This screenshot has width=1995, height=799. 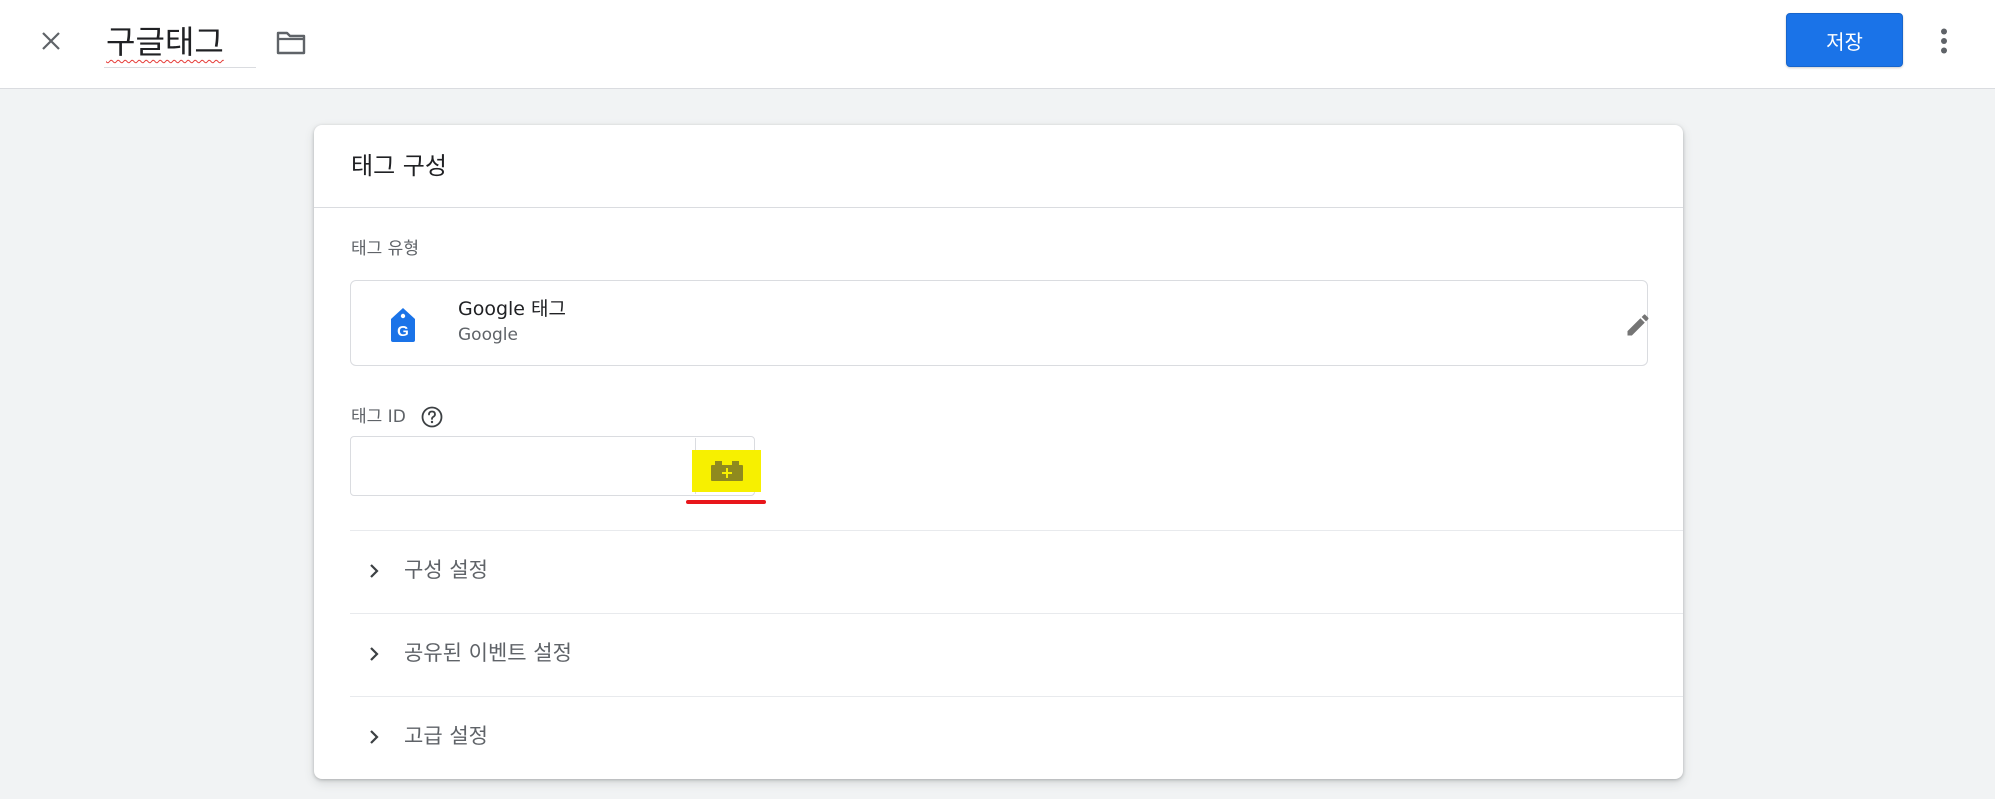 What do you see at coordinates (378, 417) in the screenshot?
I see `tag-id-label: 태그 ID` at bounding box center [378, 417].